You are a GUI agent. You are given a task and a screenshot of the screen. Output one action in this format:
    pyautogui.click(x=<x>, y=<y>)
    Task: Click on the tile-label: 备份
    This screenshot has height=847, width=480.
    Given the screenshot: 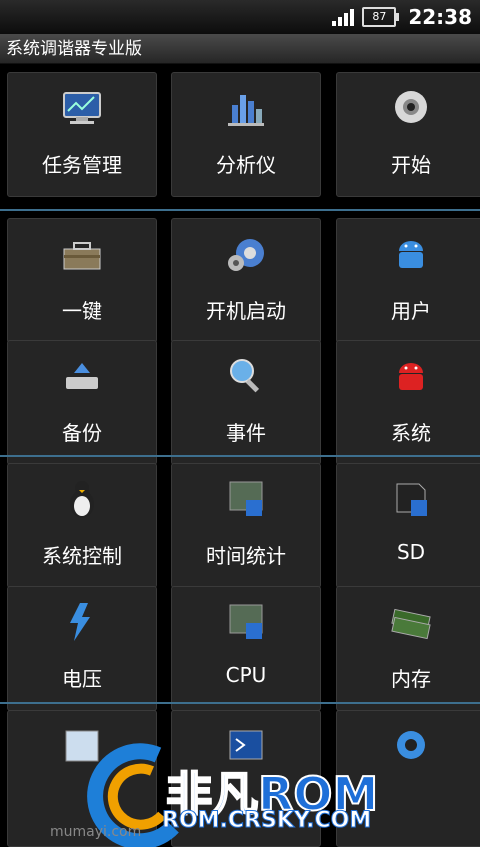 What is the action you would take?
    pyautogui.click(x=82, y=433)
    